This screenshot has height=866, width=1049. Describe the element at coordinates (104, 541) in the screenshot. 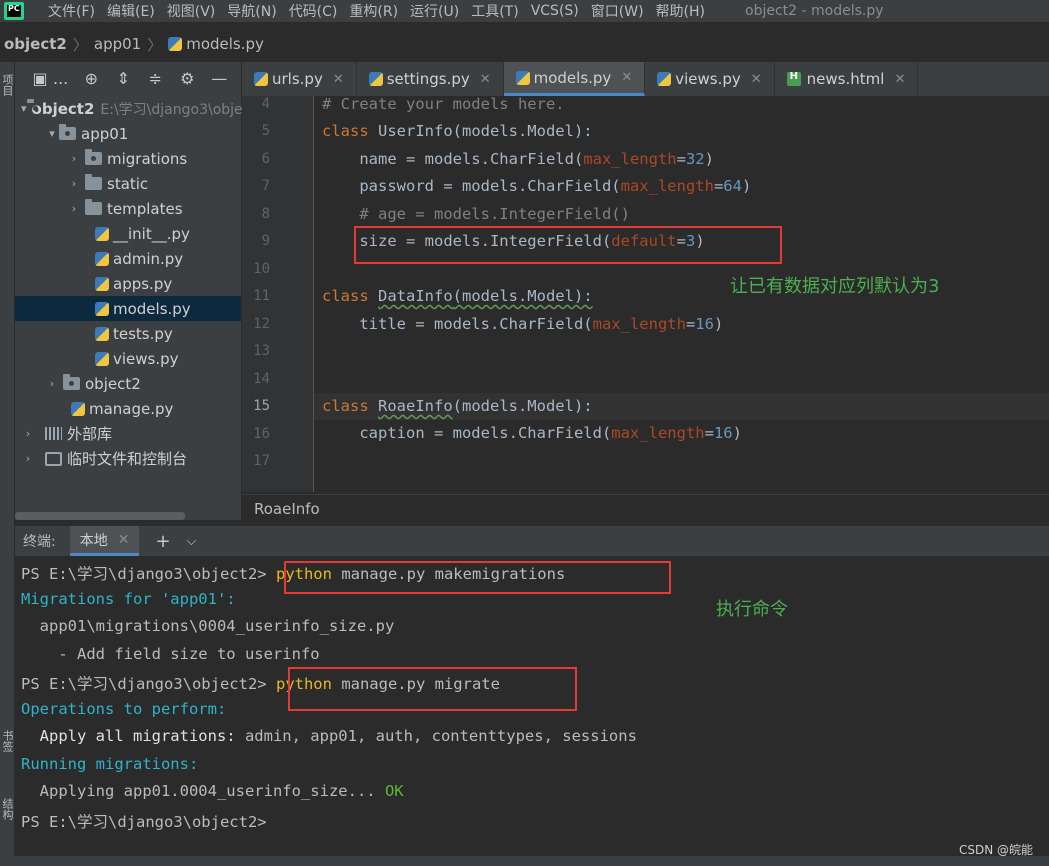

I see `terminal-tab-local: 本地 ✕` at that location.